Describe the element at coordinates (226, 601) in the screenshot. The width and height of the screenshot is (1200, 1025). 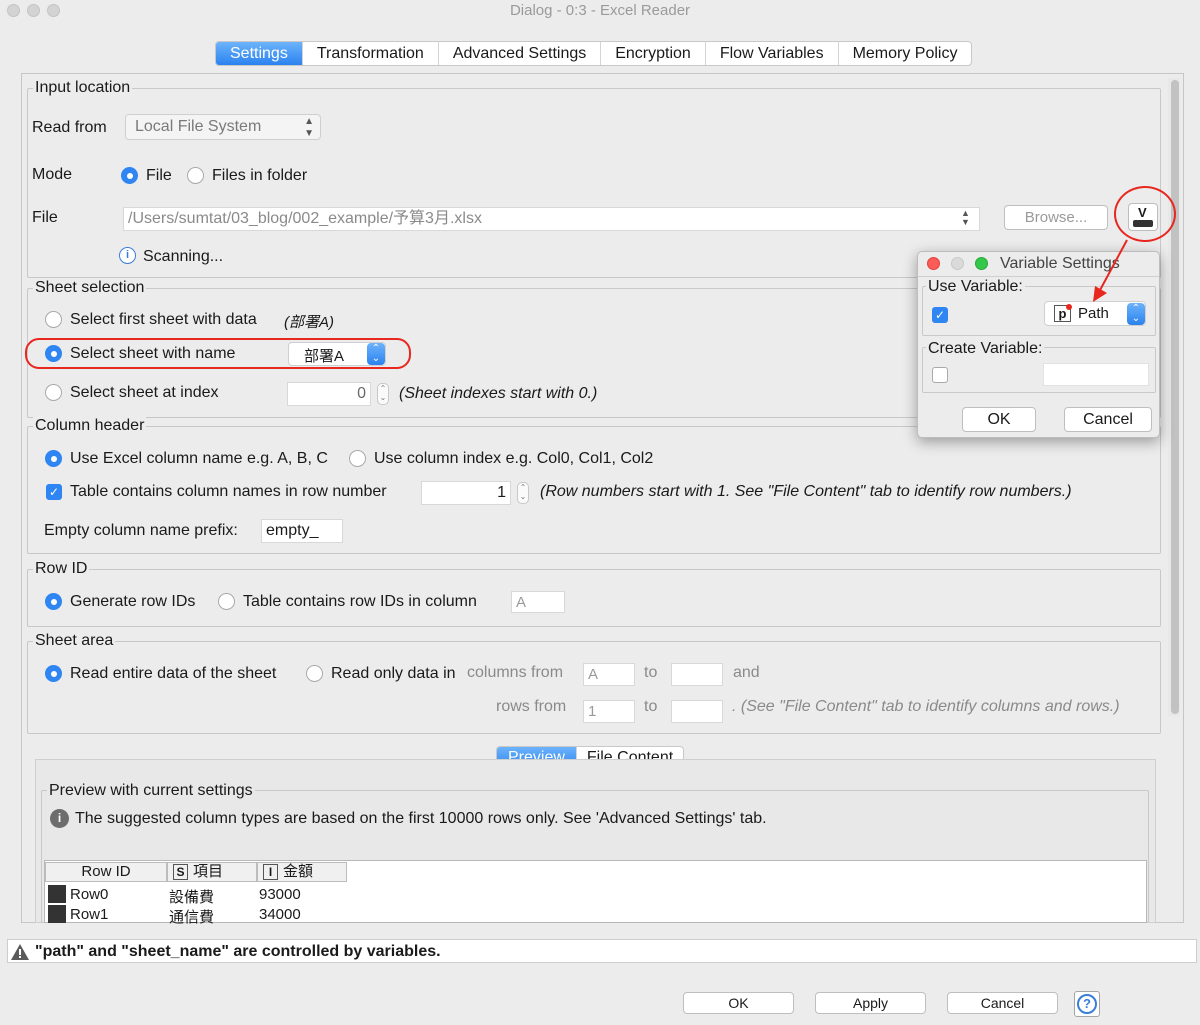
I see `contains-row-ids-radio` at that location.